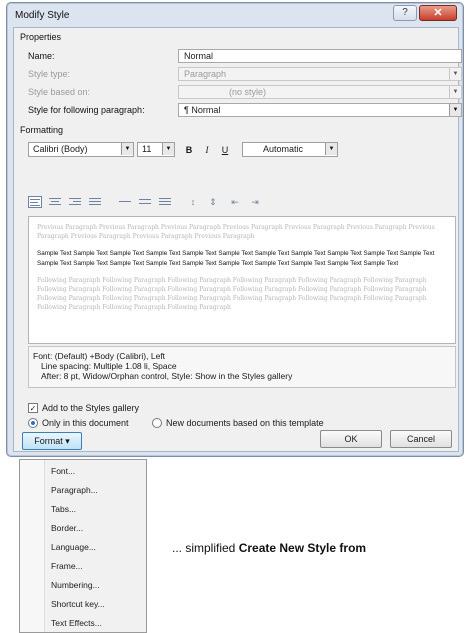 The width and height of the screenshot is (468, 633). I want to click on new-documents-label: New documents based on this template, so click(245, 423).